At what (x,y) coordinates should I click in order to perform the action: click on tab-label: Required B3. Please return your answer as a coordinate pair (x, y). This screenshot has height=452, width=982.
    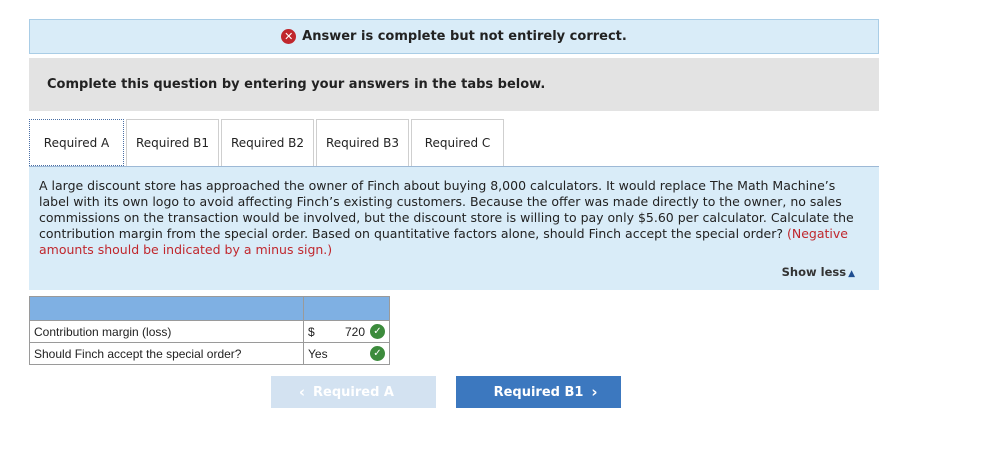
    Looking at the image, I should click on (362, 143).